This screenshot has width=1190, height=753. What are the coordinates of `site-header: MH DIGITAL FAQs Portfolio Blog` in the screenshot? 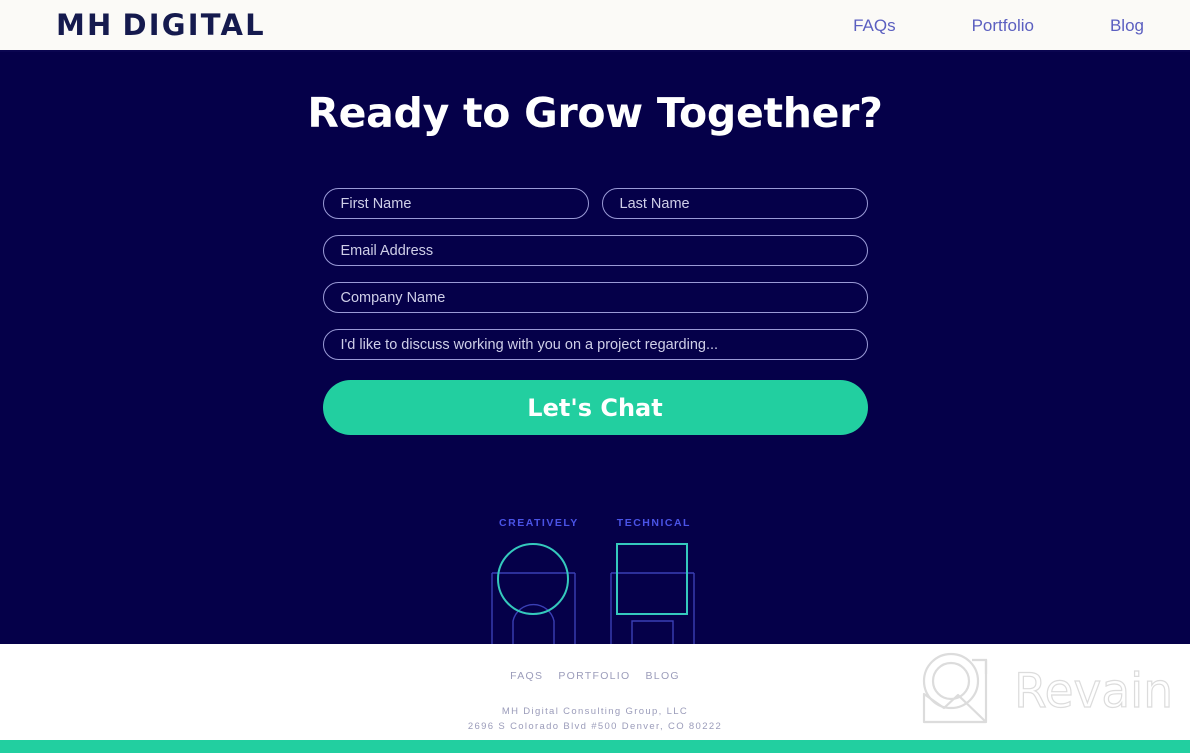 It's located at (595, 26).